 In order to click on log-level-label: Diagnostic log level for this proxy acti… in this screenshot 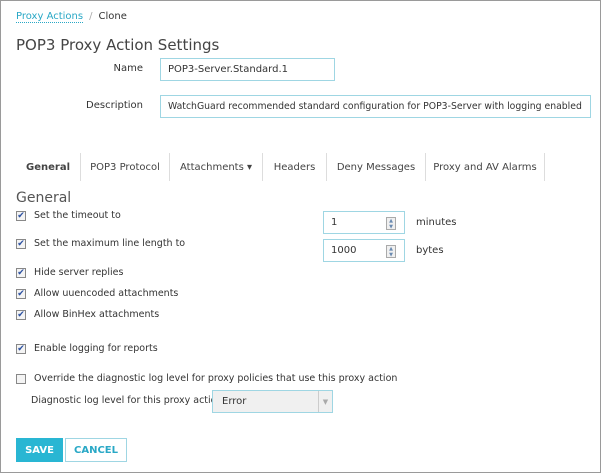, I will do `click(127, 400)`.